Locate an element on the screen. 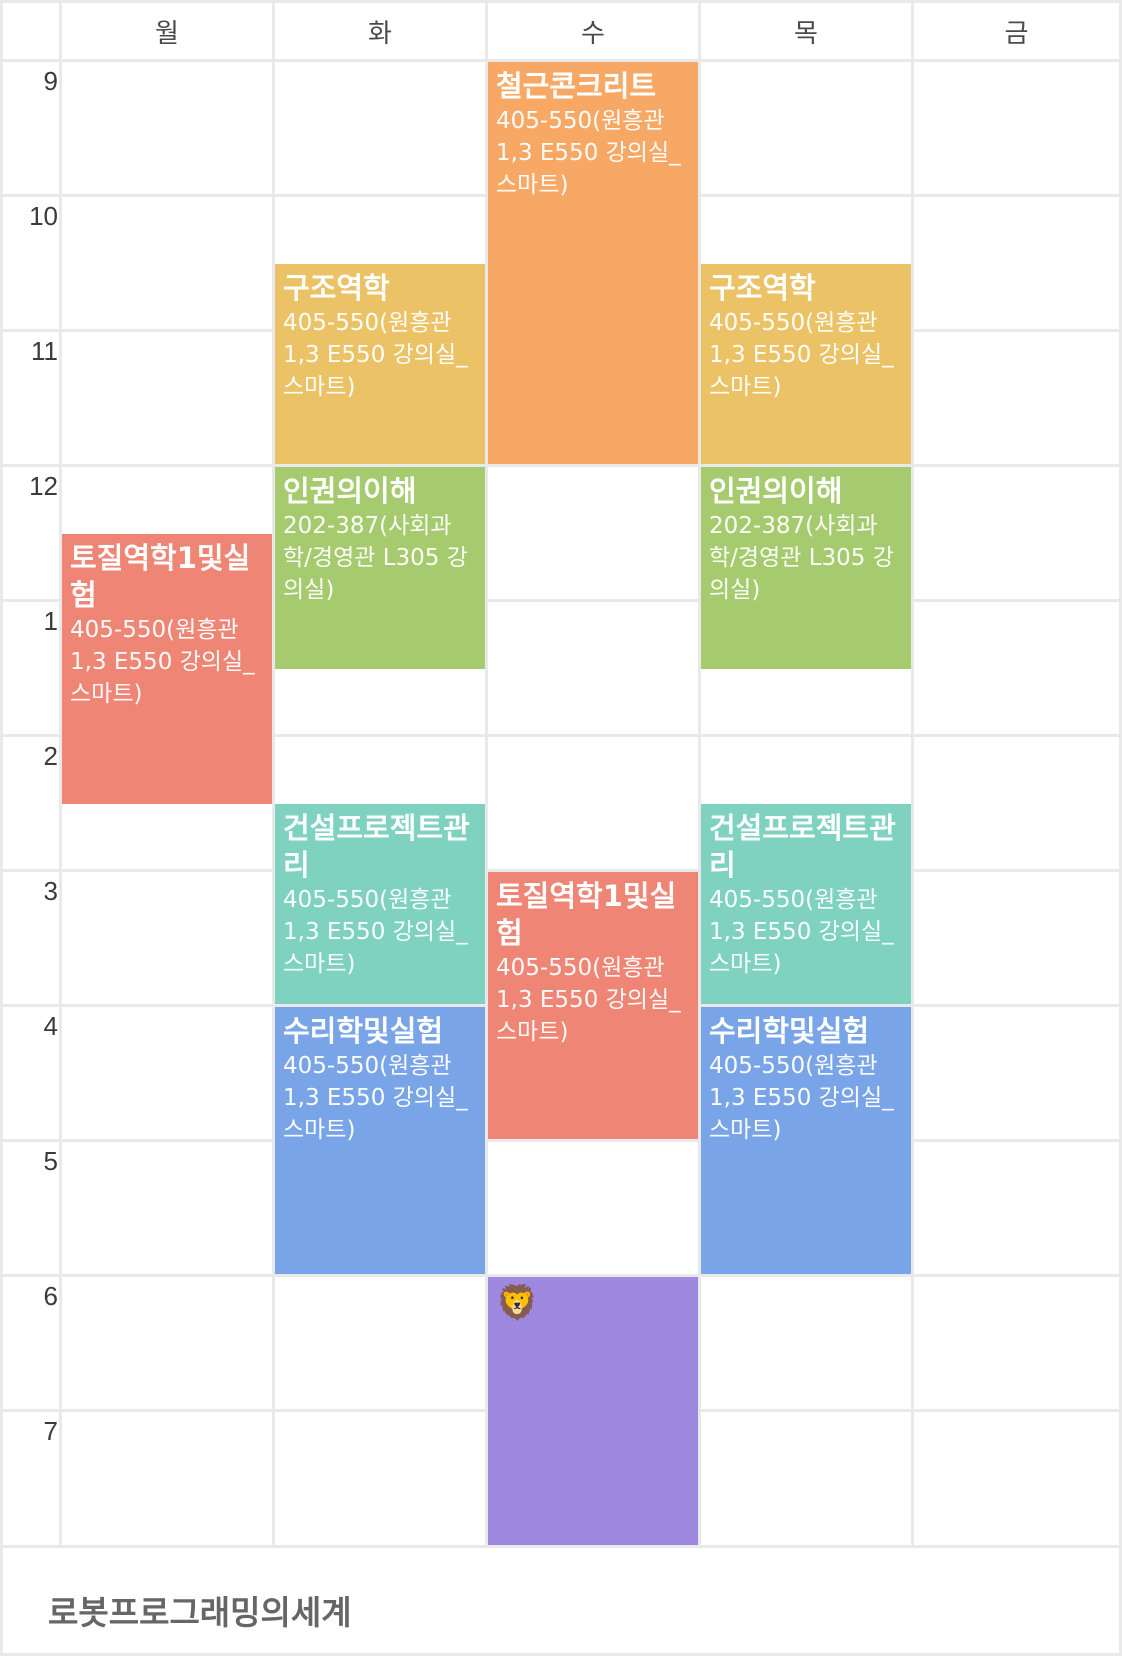  hour-label: 11 is located at coordinates (44, 351).